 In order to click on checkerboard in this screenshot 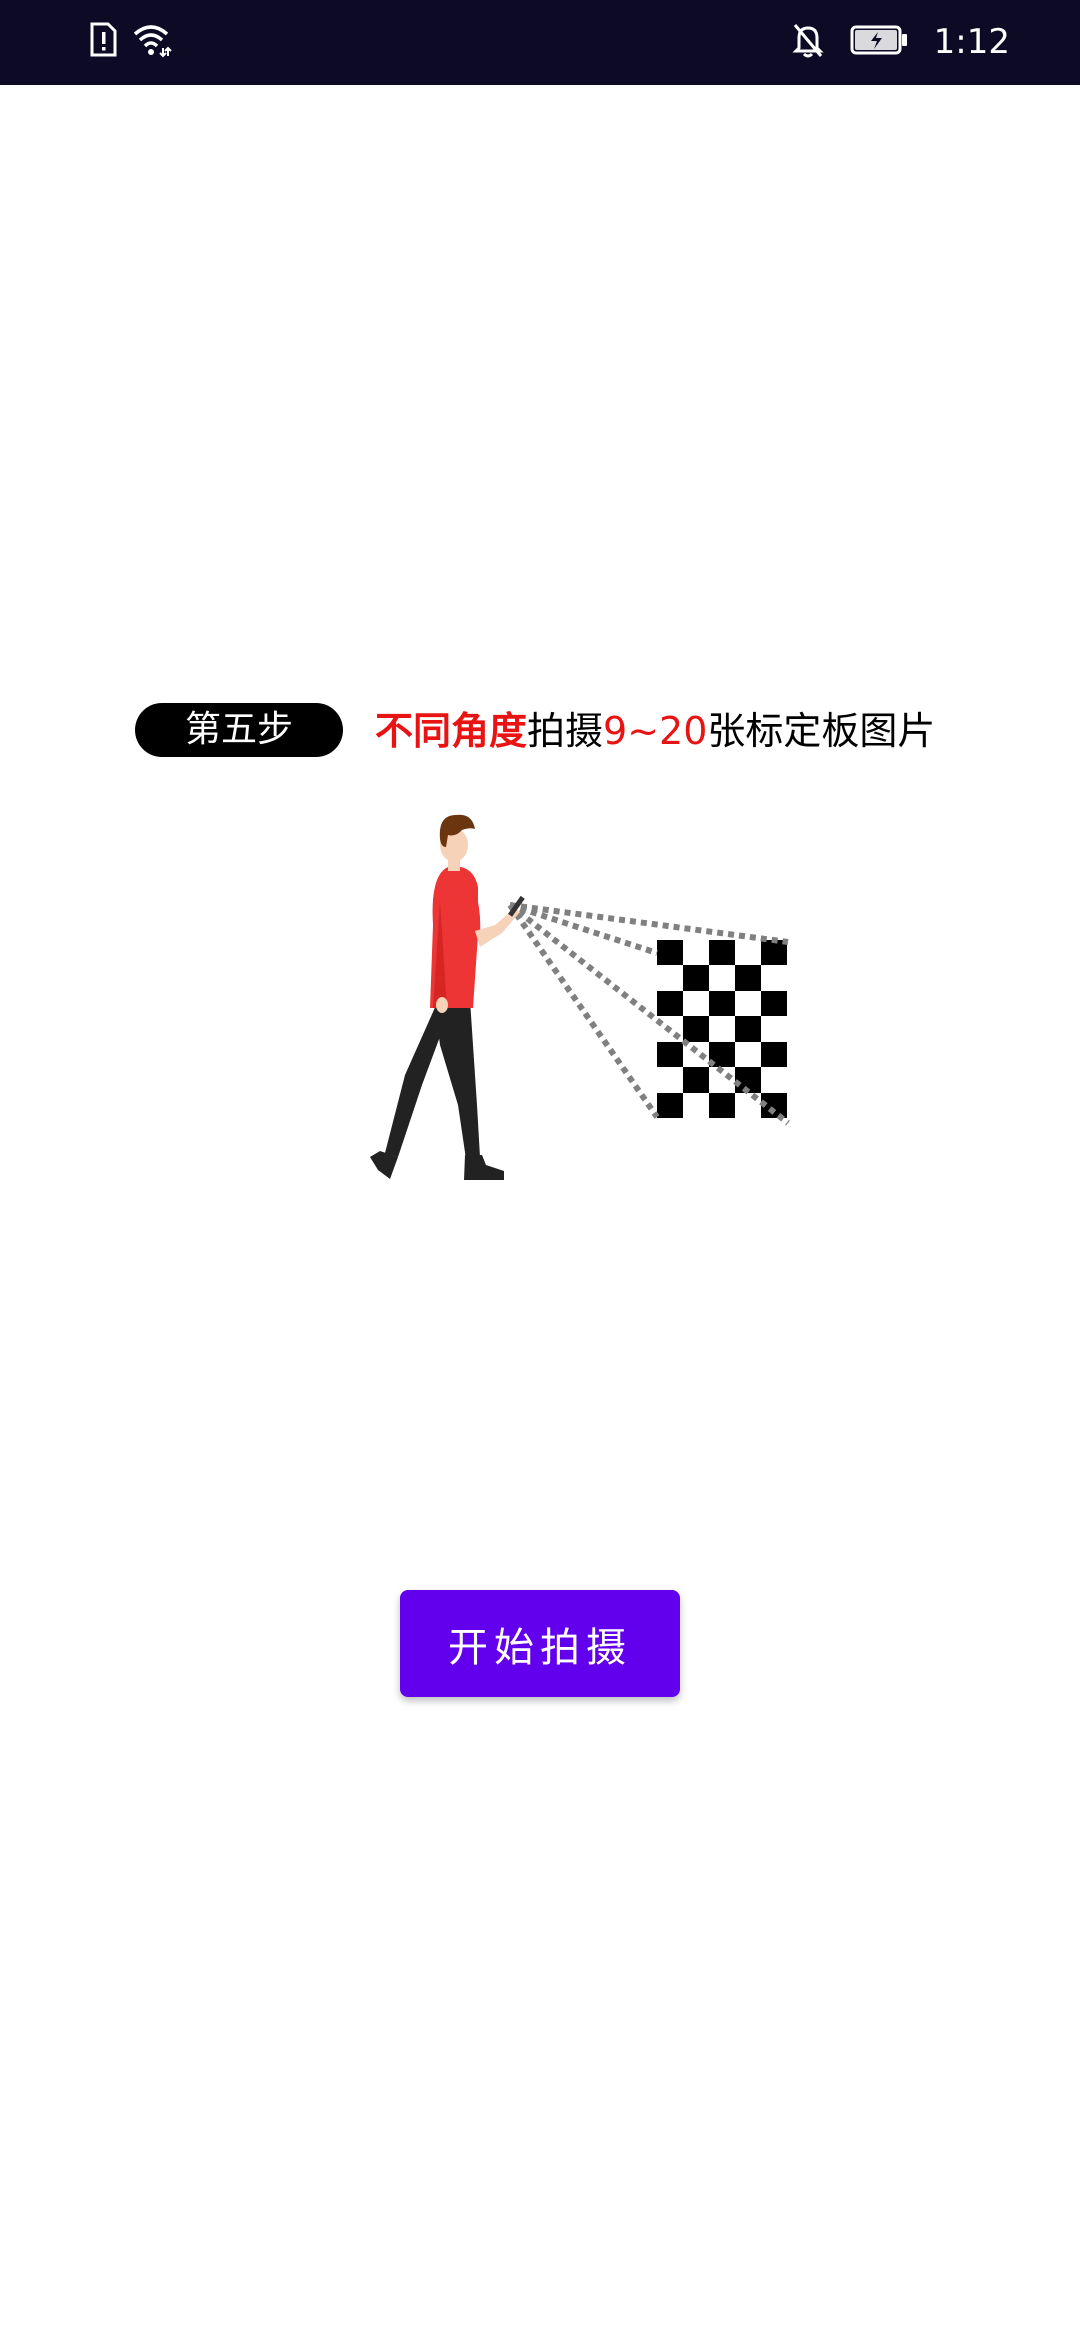, I will do `click(722, 1030)`.